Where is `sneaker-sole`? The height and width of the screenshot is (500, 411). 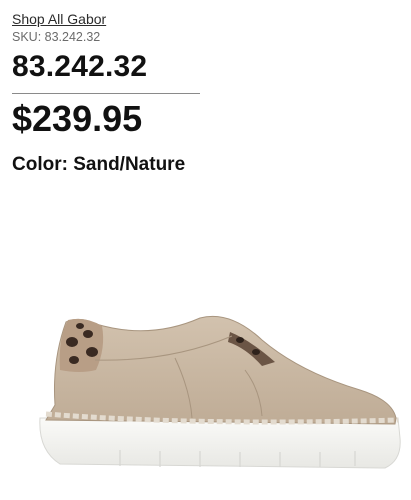
sneaker-sole is located at coordinates (220, 443).